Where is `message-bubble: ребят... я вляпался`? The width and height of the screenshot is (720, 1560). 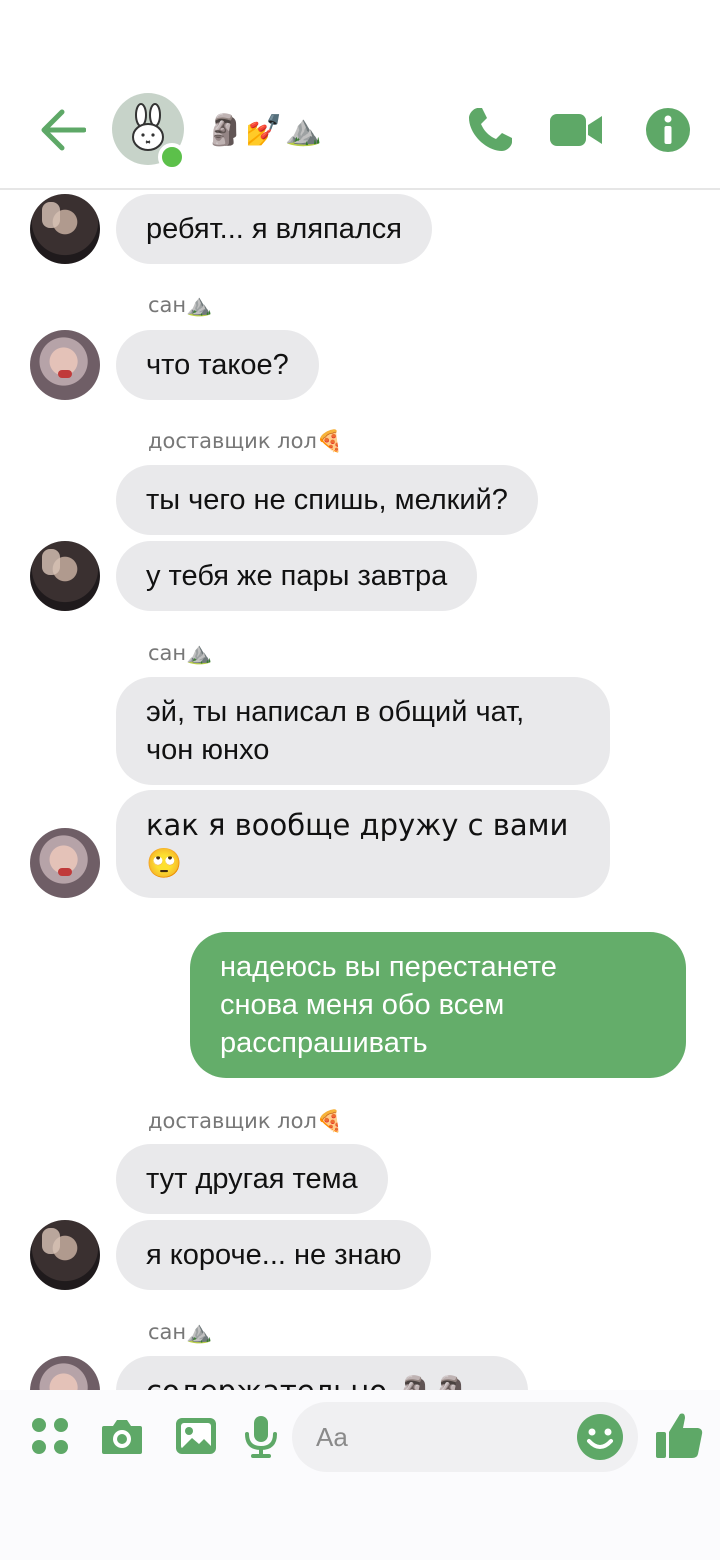
message-bubble: ребят... я вляпался is located at coordinates (274, 229).